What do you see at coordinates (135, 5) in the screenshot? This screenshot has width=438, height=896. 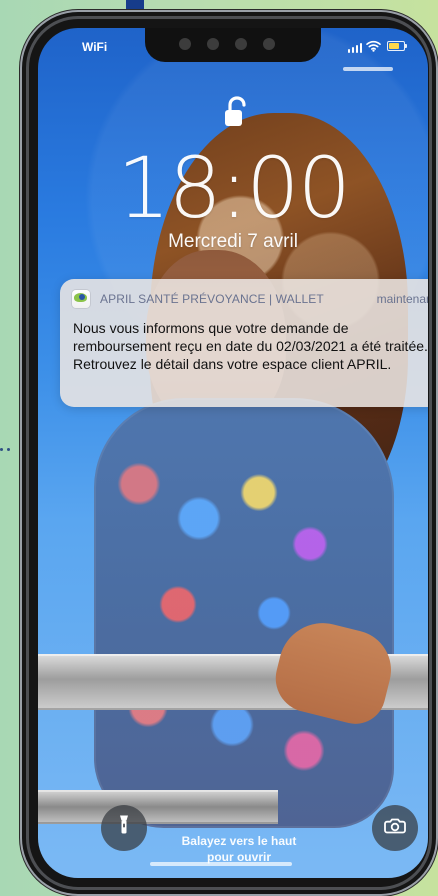 I see `edge-accent` at bounding box center [135, 5].